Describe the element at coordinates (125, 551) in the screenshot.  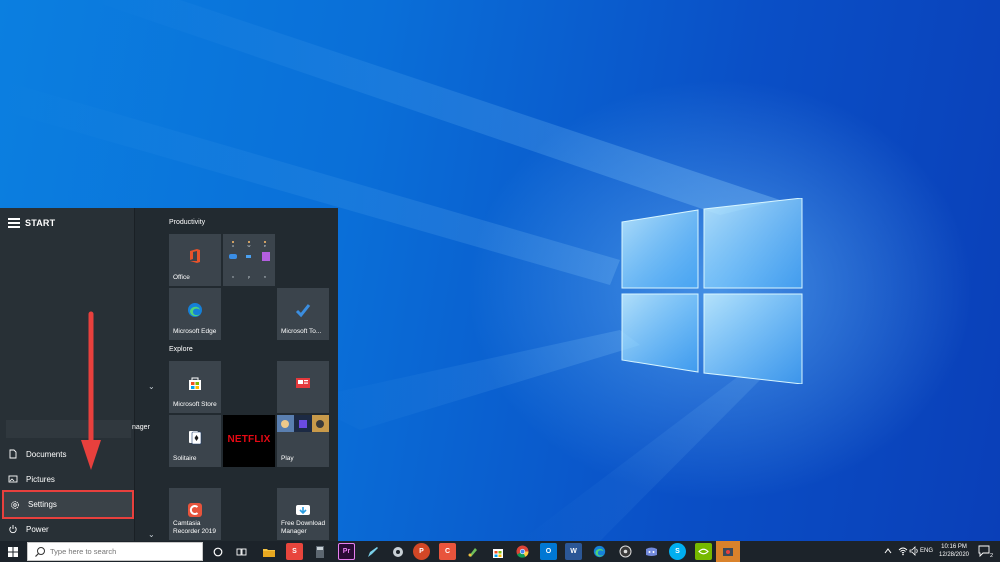
I see `search-input` at that location.